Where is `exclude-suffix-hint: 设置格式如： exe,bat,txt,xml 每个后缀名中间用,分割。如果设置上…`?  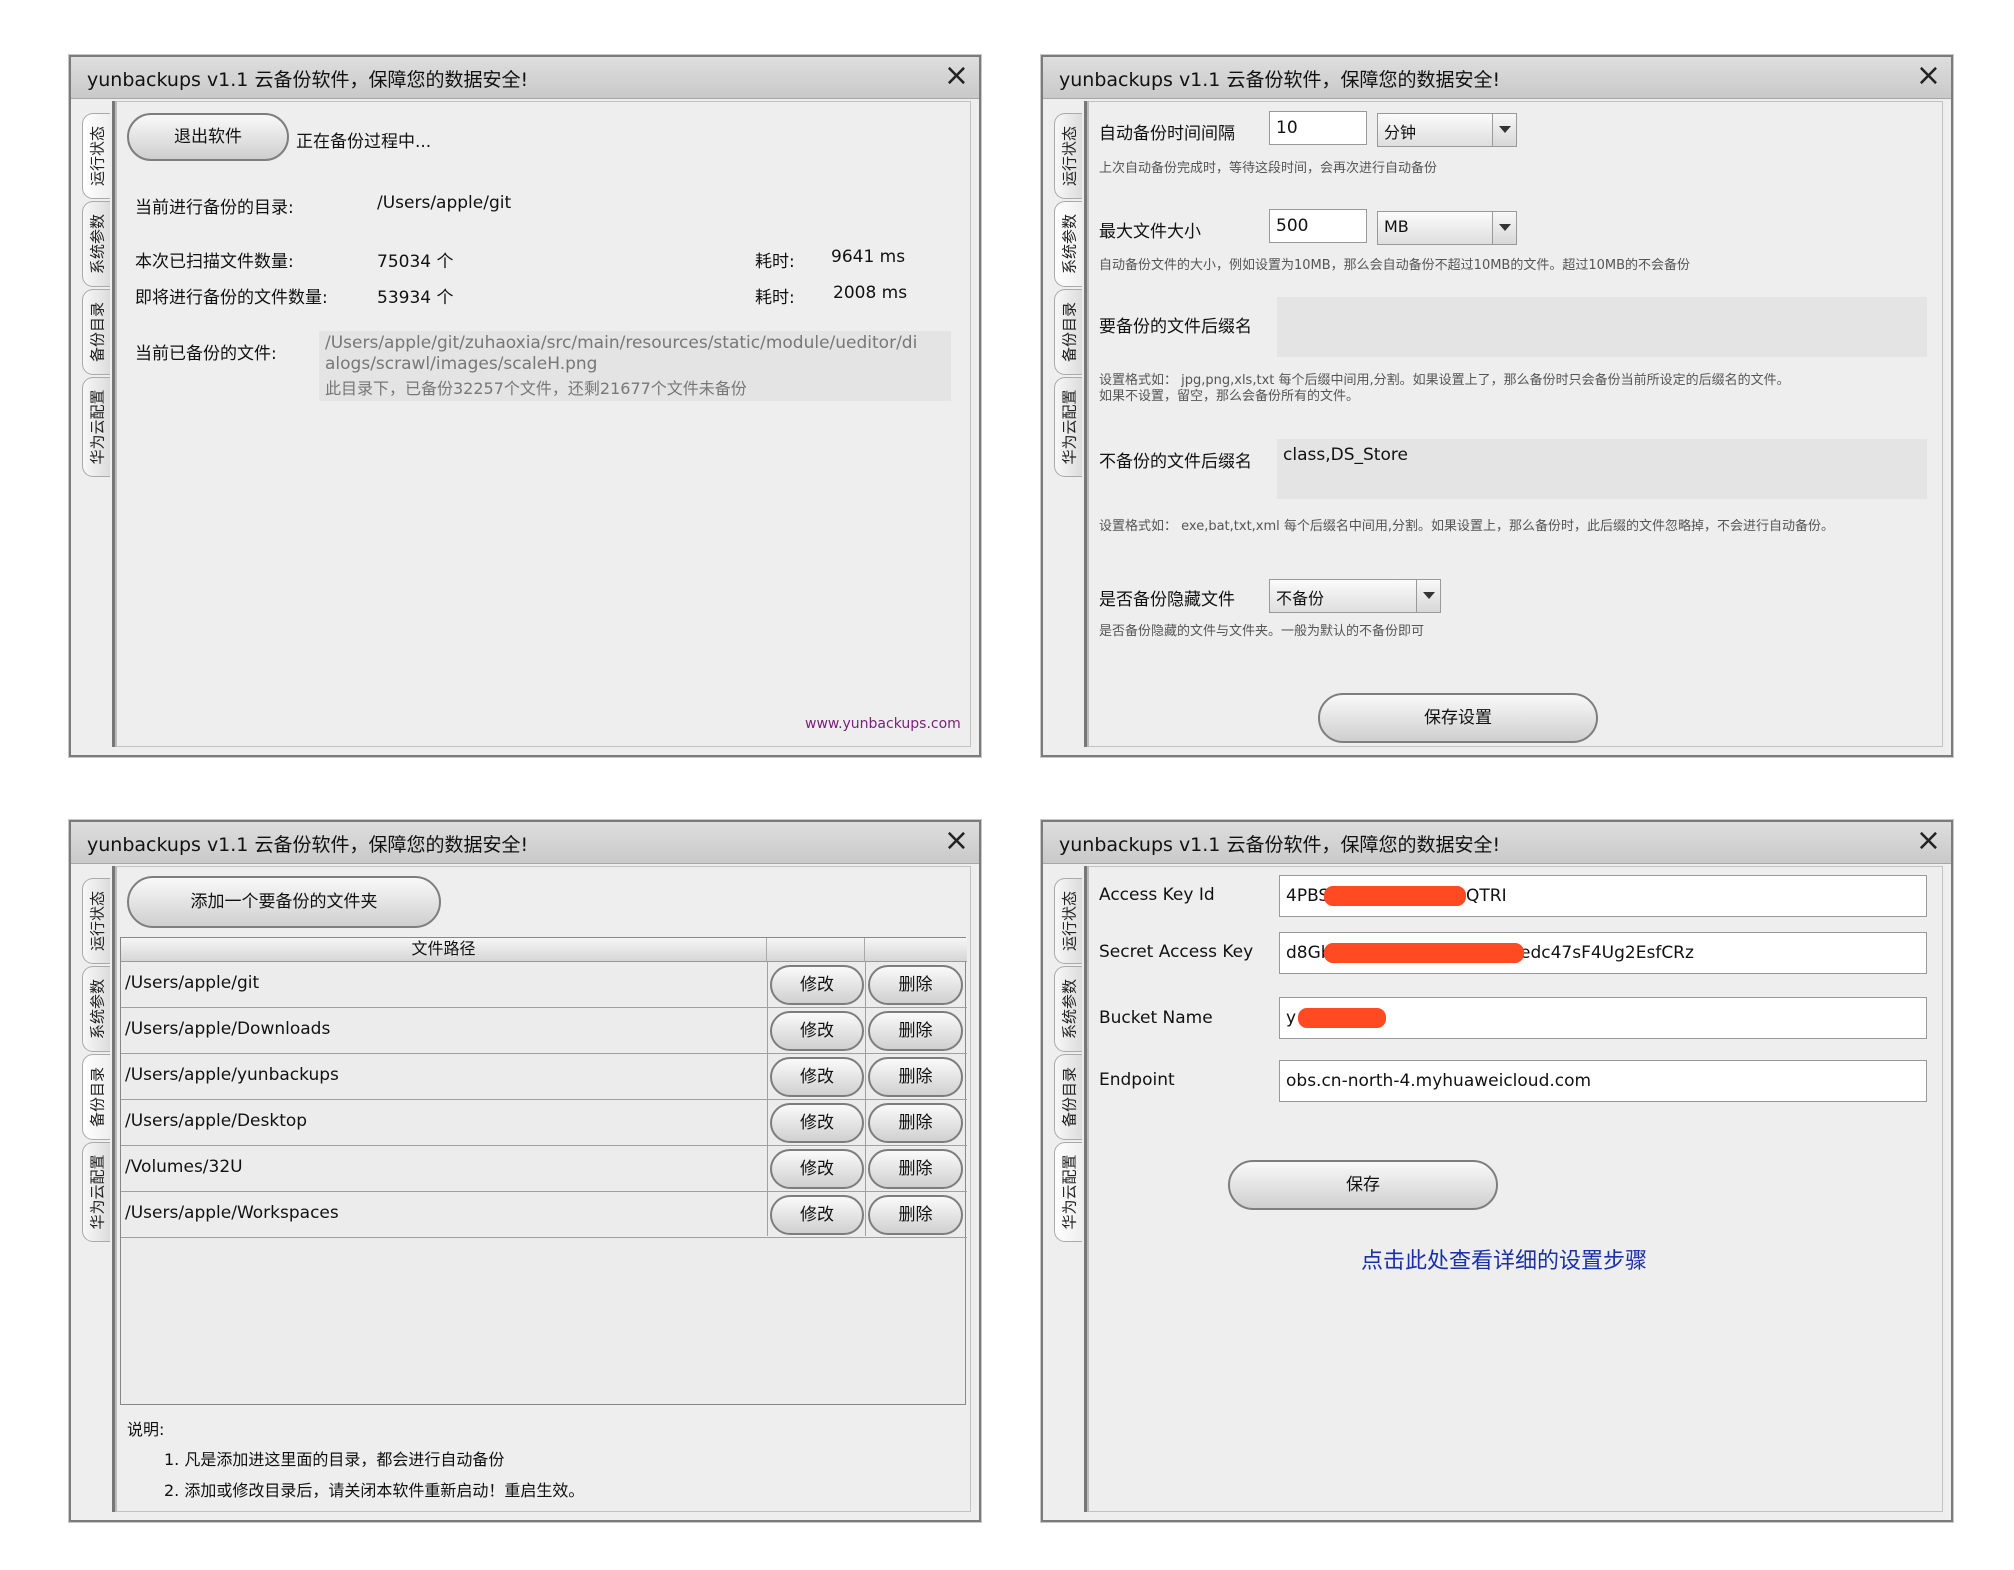 exclude-suffix-hint: 设置格式如： exe,bat,txt,xml 每个后缀名中间用,分割。如果设置上… is located at coordinates (1467, 526).